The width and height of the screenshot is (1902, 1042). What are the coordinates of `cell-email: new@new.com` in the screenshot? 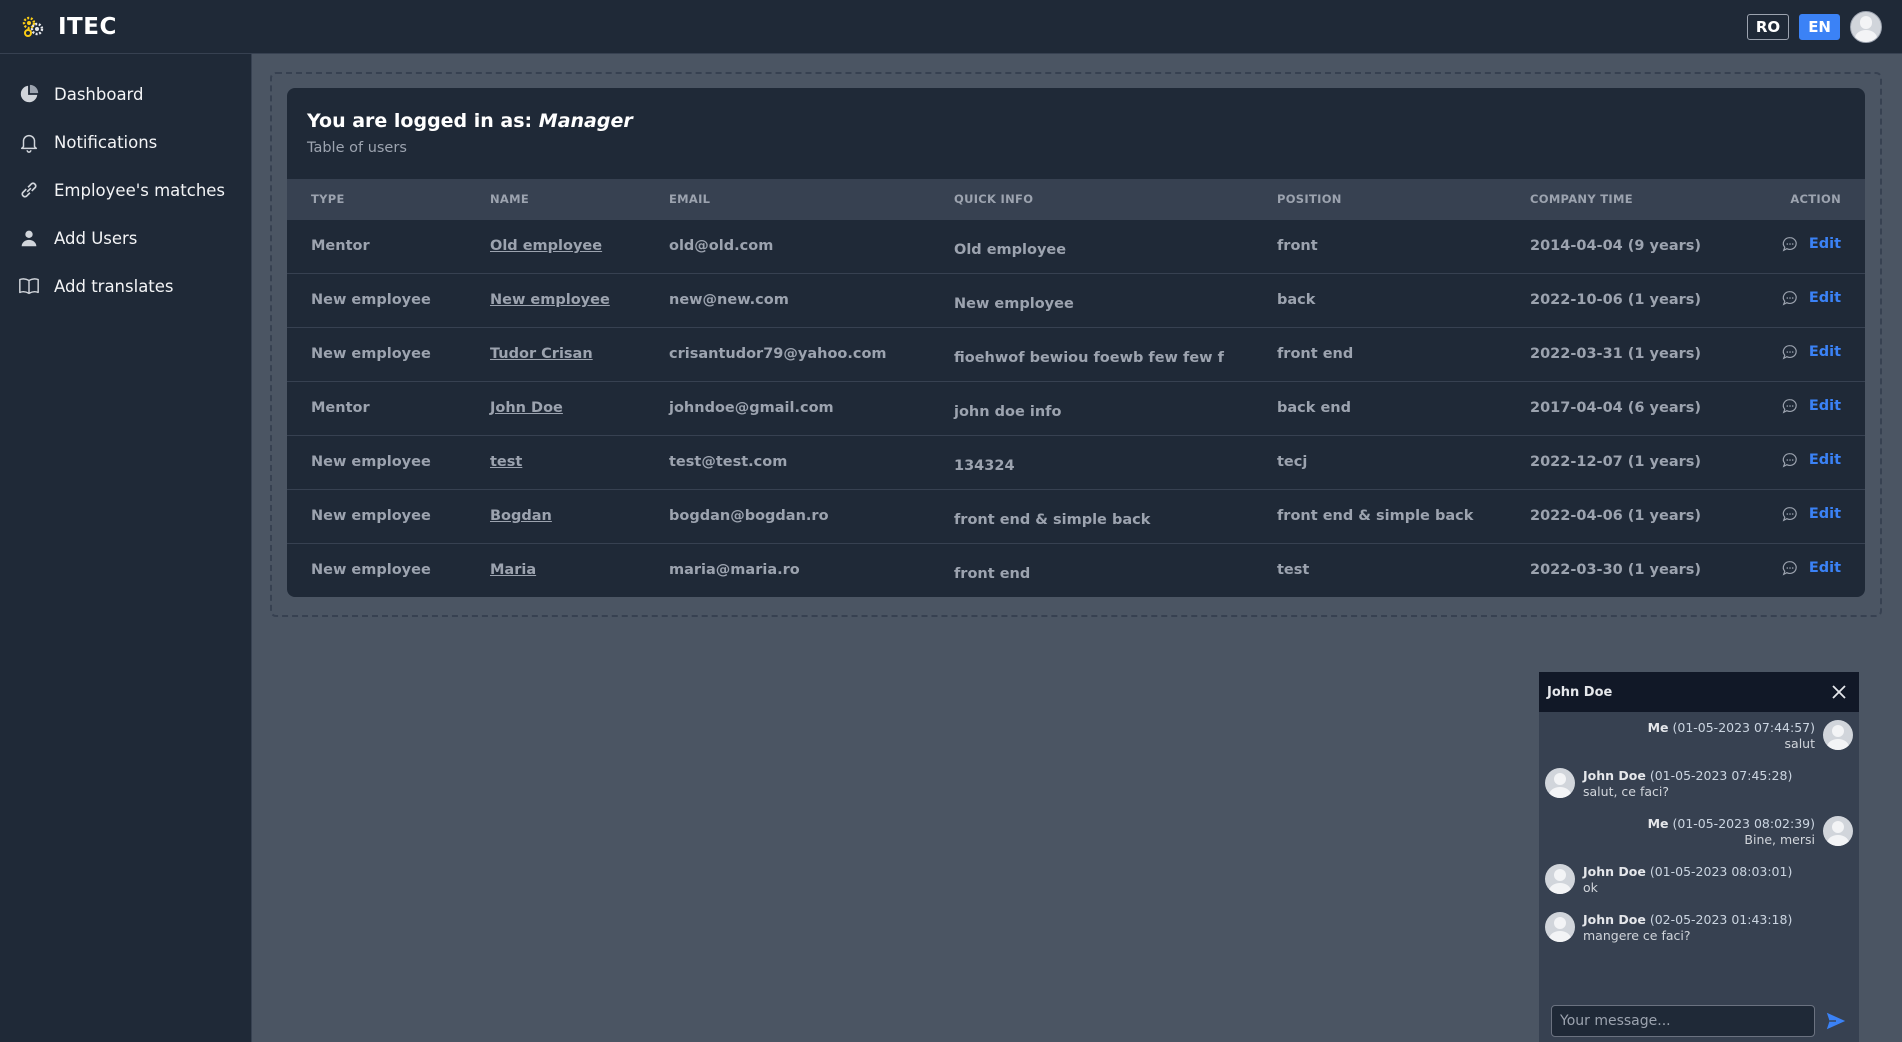 It's located at (729, 300).